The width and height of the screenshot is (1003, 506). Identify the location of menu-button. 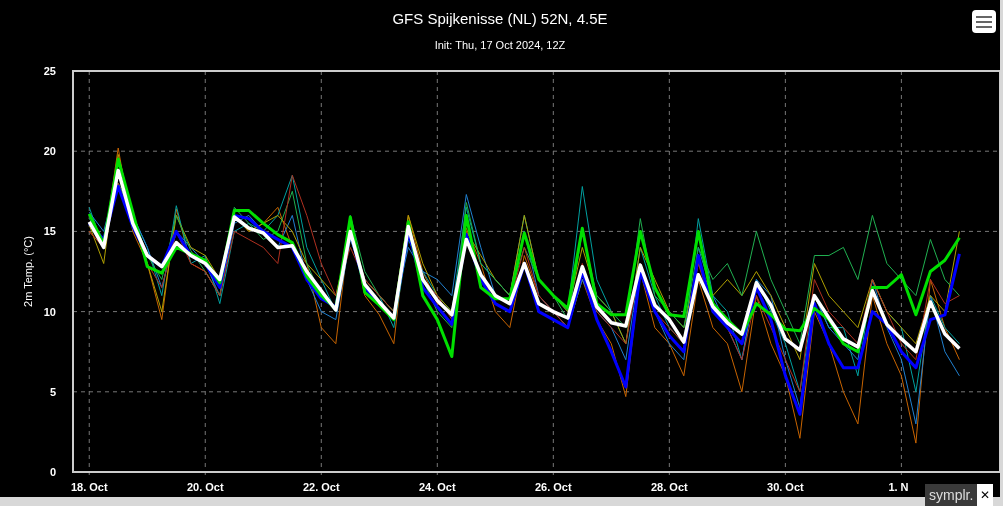
(984, 21).